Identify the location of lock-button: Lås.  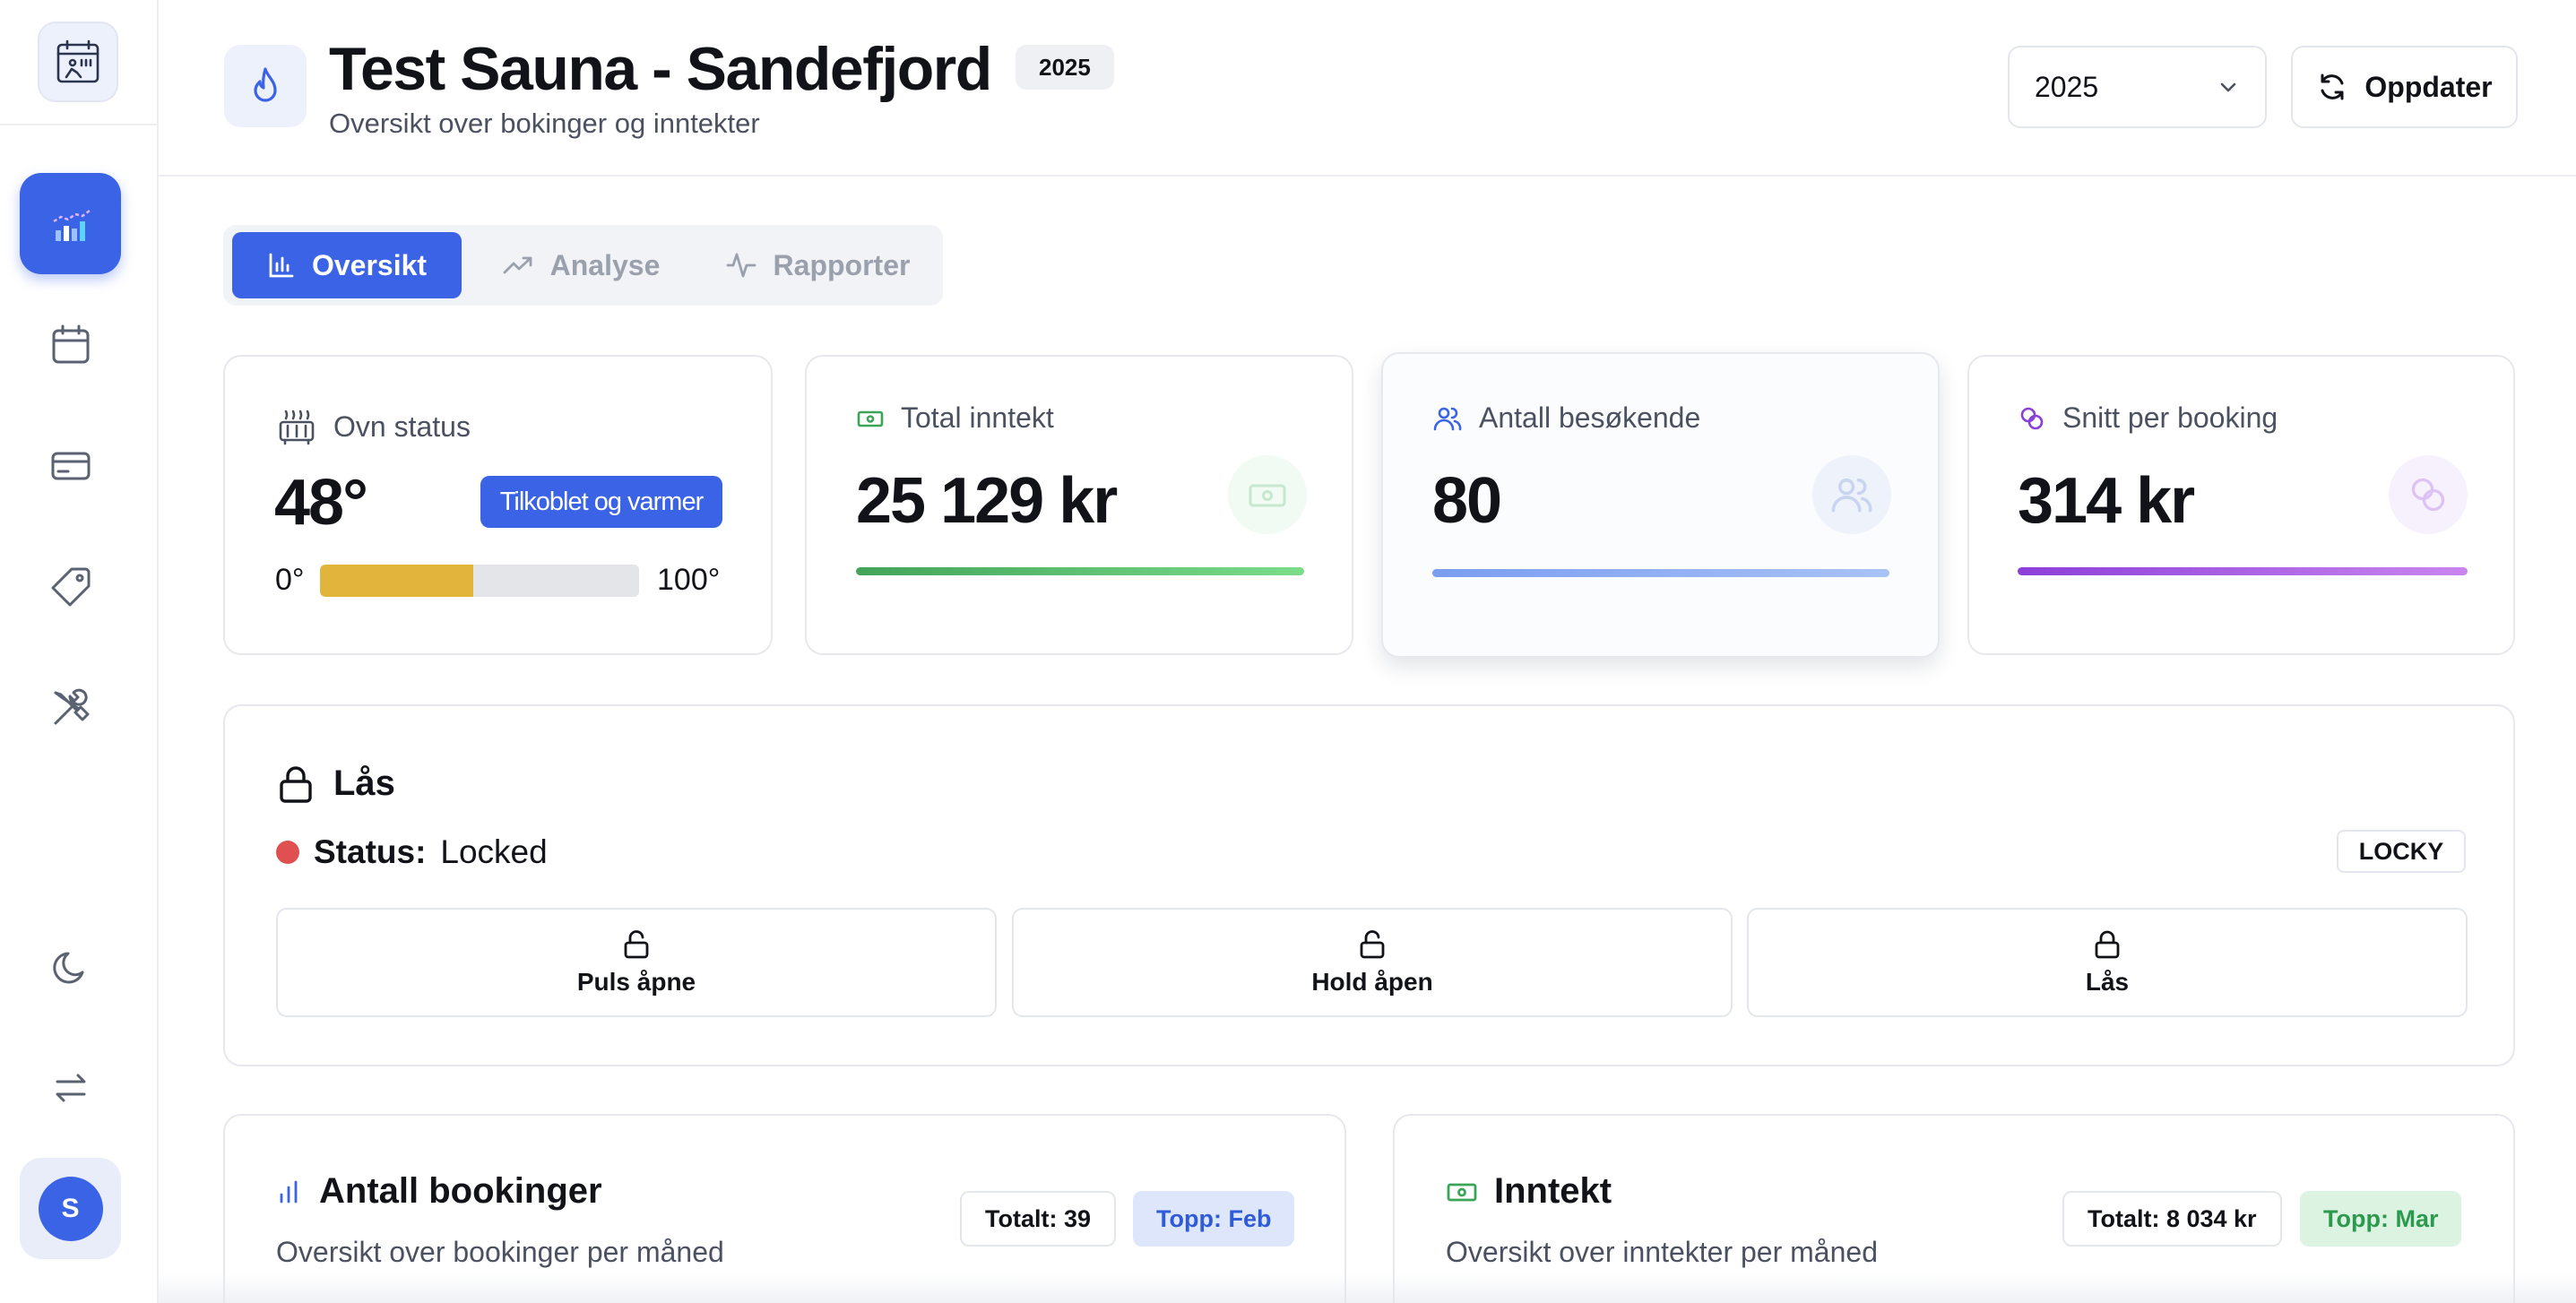
(2107, 962).